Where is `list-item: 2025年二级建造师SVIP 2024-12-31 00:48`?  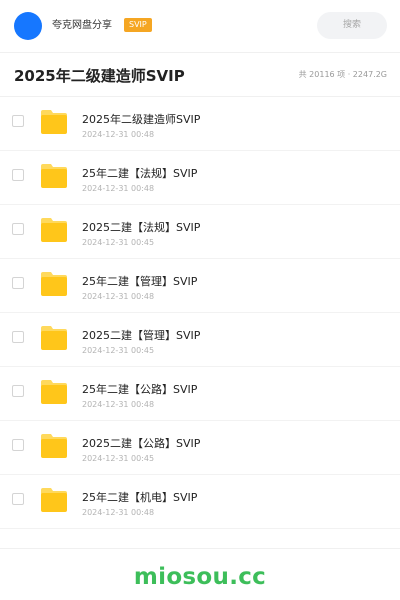
list-item: 2025年二级建造师SVIP 2024-12-31 00:48 is located at coordinates (200, 124).